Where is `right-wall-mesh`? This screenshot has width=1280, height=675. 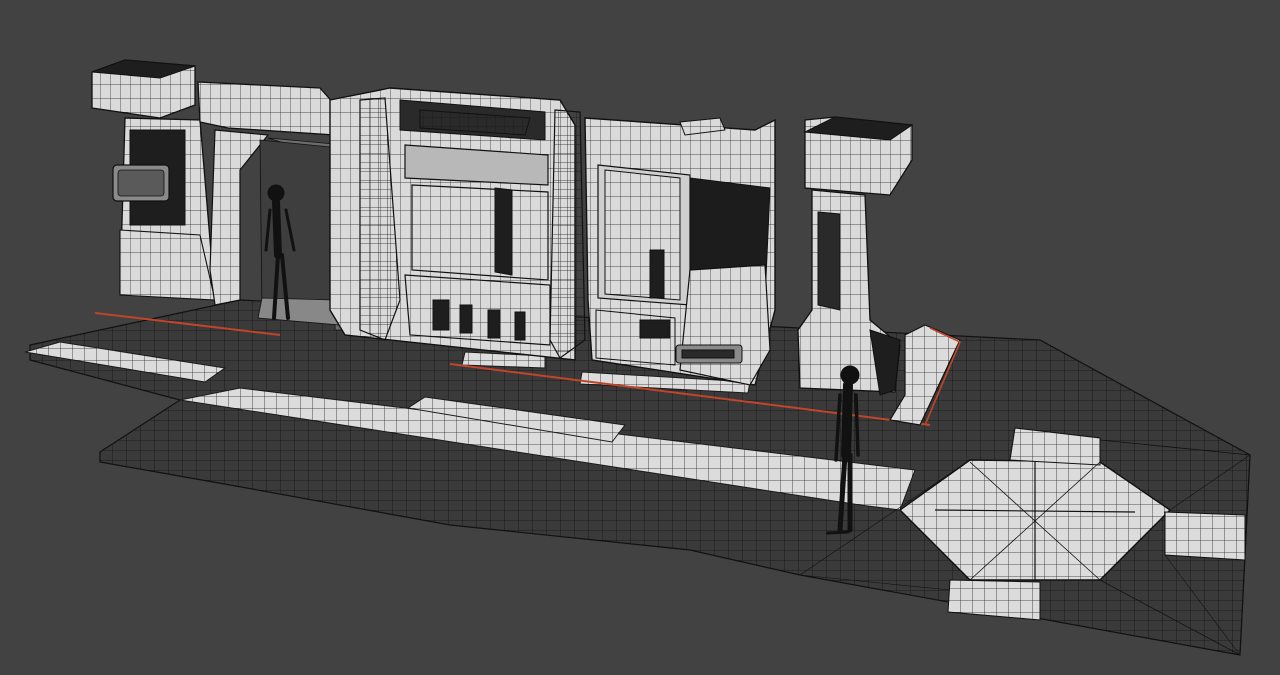 right-wall-mesh is located at coordinates (680, 251).